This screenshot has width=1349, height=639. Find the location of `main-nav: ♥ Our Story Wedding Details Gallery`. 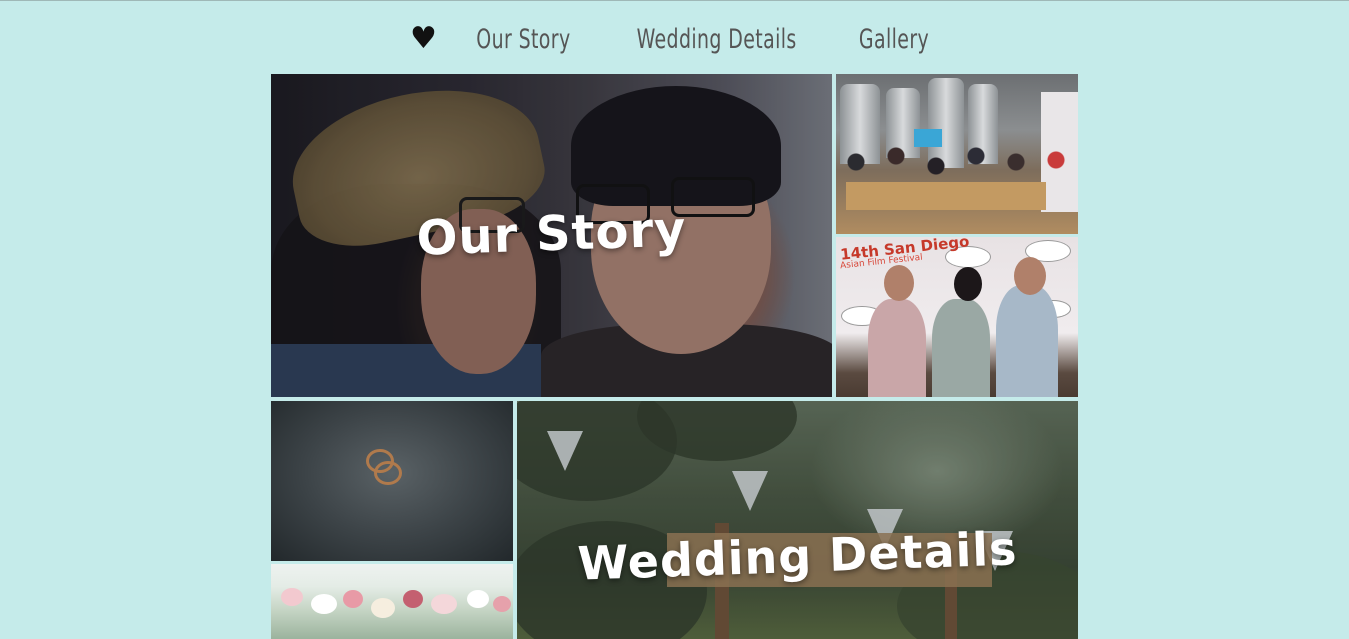

main-nav: ♥ Our Story Wedding Details Gallery is located at coordinates (674, 39).